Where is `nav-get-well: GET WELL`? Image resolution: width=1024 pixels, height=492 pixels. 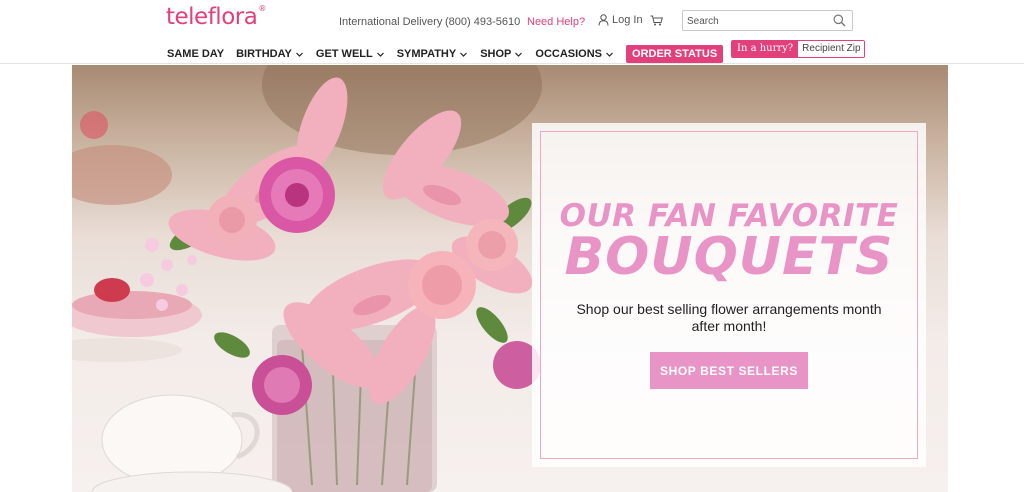 nav-get-well: GET WELL is located at coordinates (350, 54).